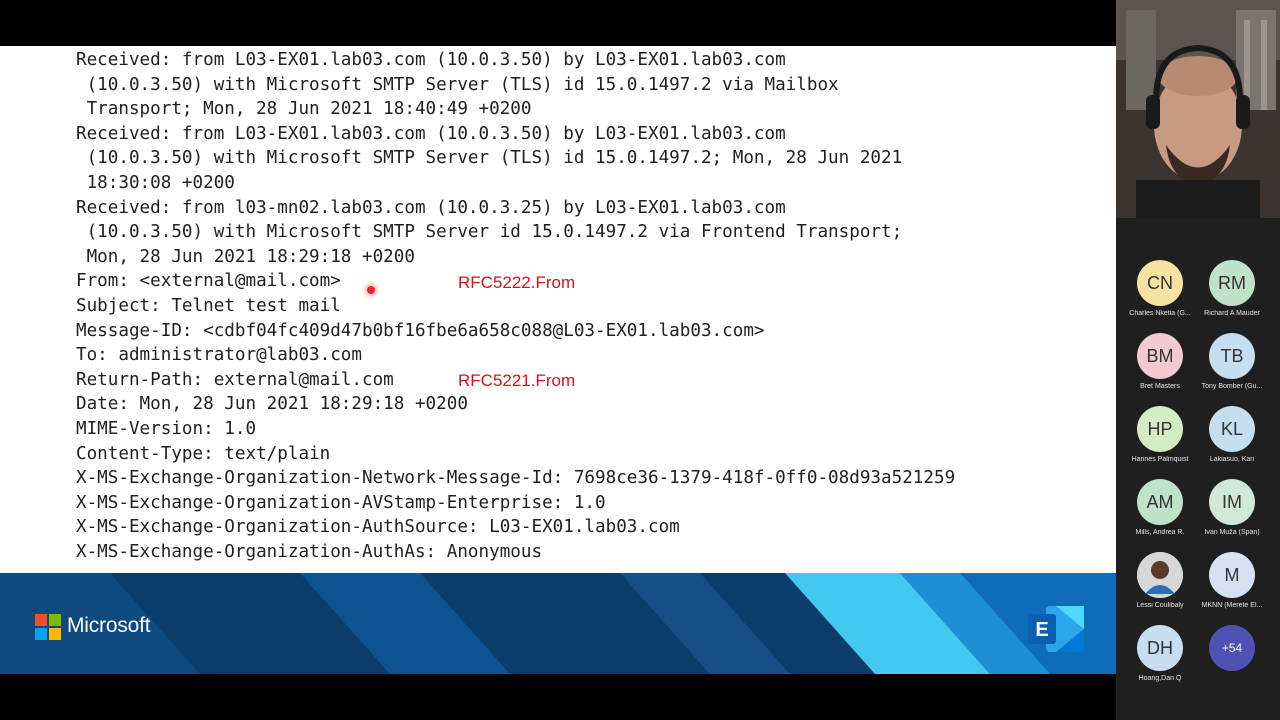 The width and height of the screenshot is (1280, 720). Describe the element at coordinates (1041, 630) in the screenshot. I see `svg-text: E` at that location.